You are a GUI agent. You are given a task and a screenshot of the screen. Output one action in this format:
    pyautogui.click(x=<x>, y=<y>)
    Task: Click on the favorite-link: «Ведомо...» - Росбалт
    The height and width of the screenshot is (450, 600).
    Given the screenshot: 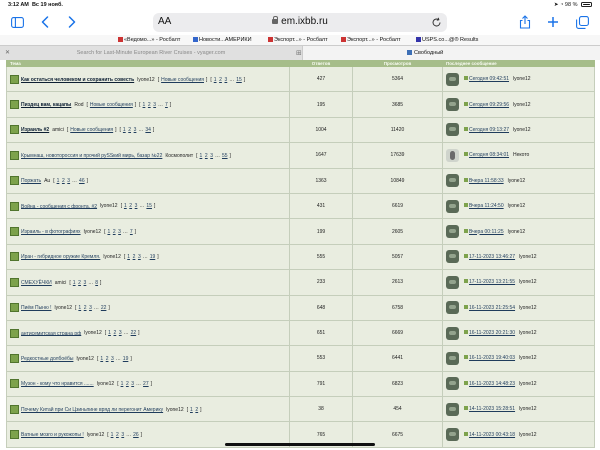 What is the action you would take?
    pyautogui.click(x=149, y=40)
    